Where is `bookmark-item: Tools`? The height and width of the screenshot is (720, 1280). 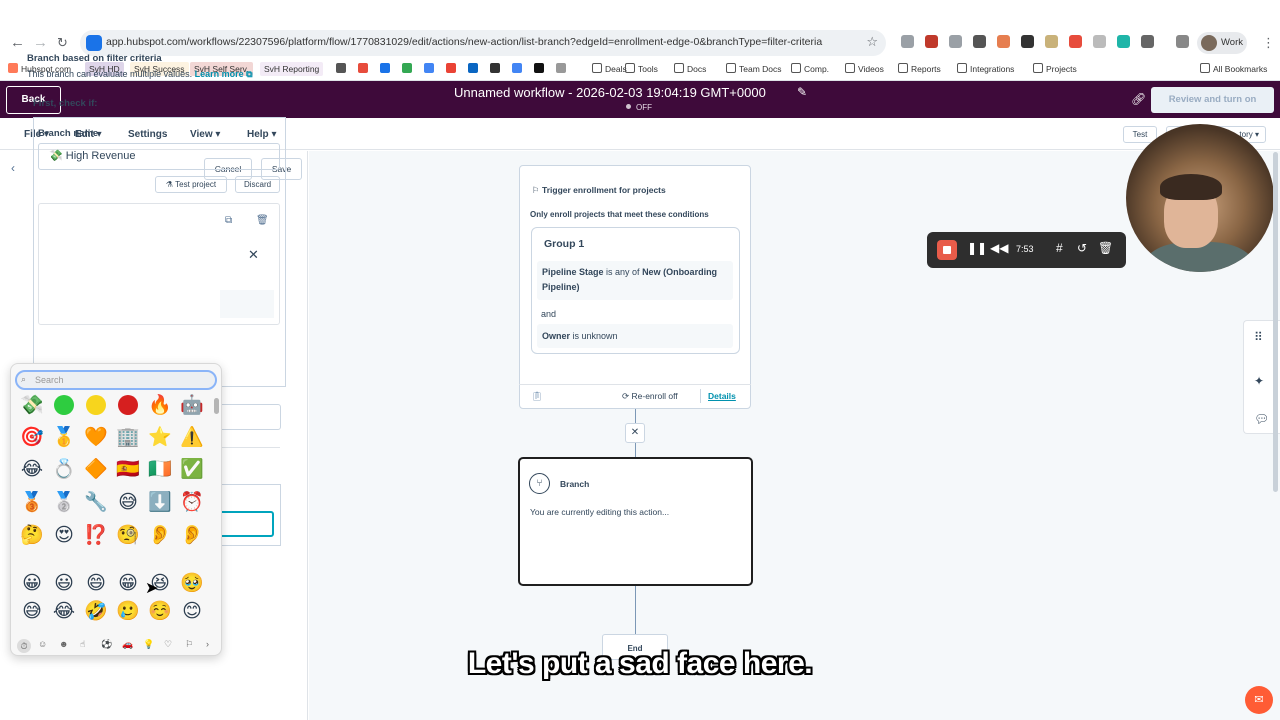
bookmark-item: Tools is located at coordinates (641, 69).